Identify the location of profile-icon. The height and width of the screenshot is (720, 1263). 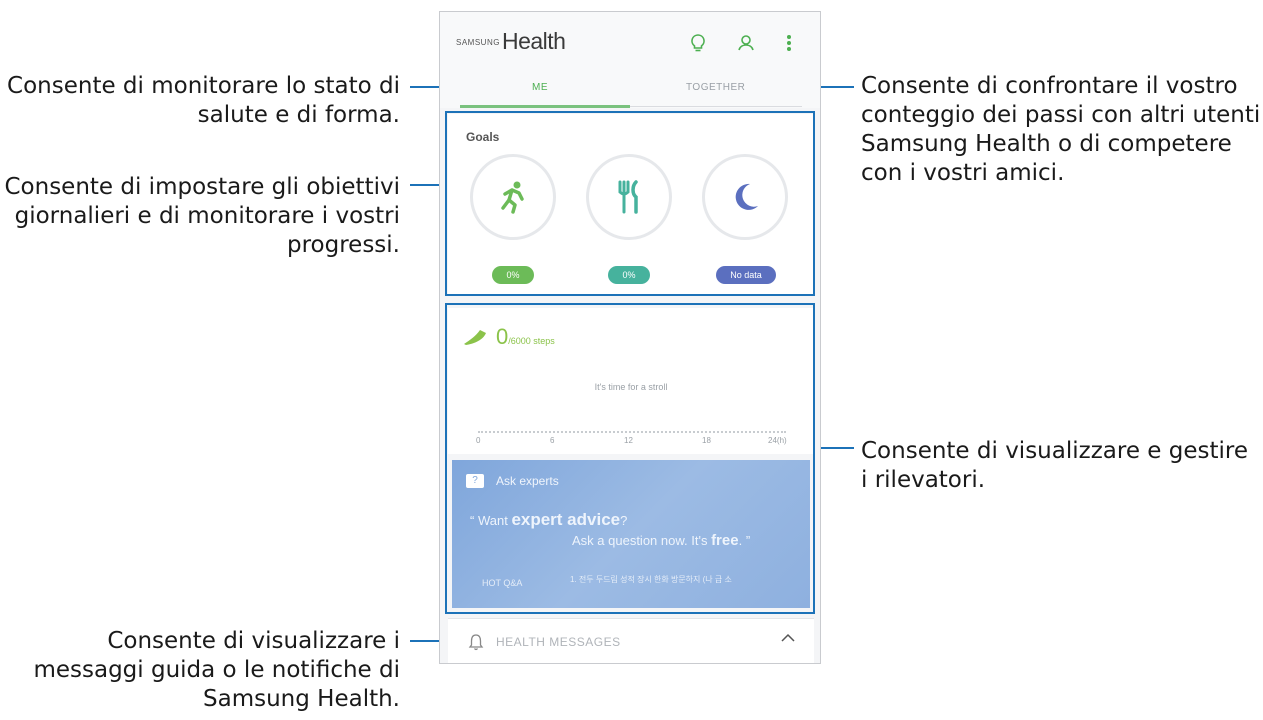
(746, 43).